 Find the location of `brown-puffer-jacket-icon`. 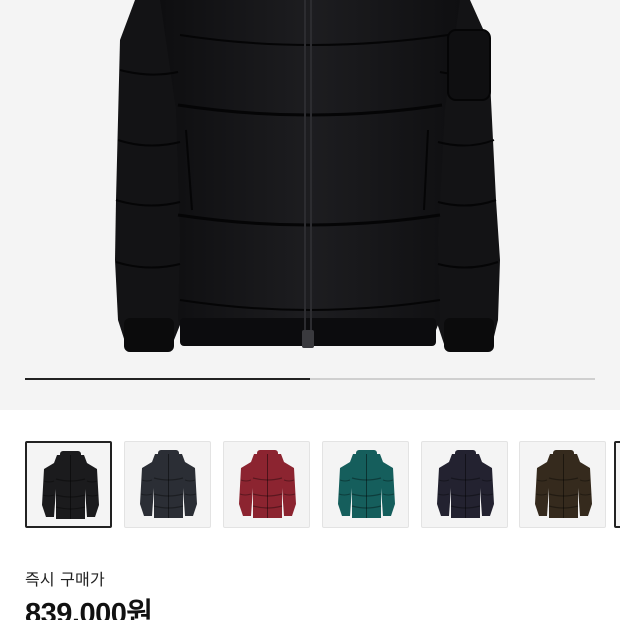

brown-puffer-jacket-icon is located at coordinates (563, 484).